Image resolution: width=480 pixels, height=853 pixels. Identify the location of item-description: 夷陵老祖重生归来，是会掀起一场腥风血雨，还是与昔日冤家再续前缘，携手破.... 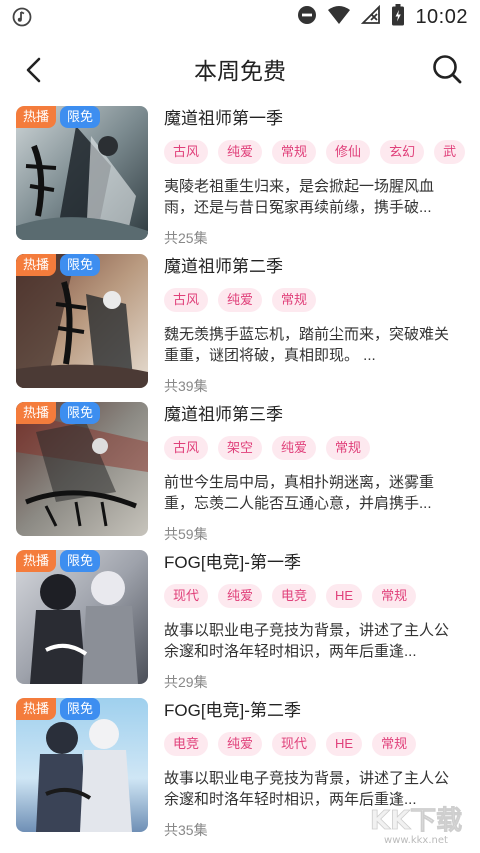
(299, 197).